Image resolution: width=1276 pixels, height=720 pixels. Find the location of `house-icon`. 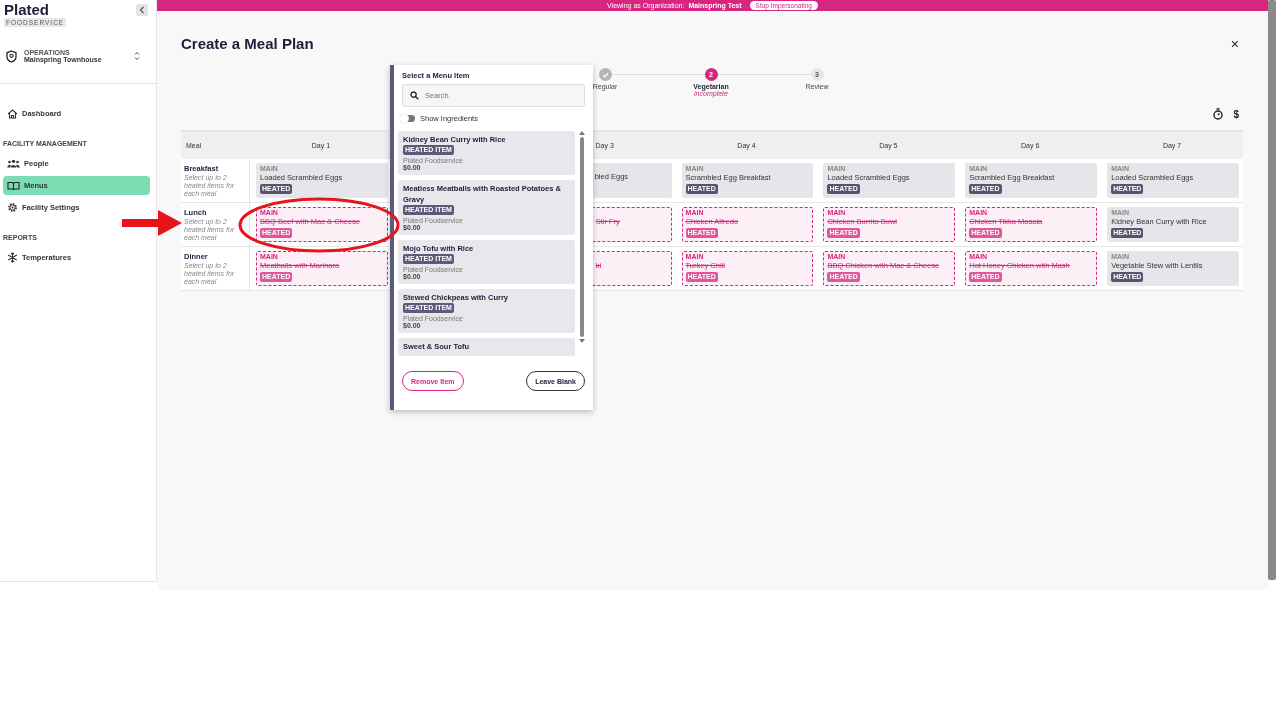

house-icon is located at coordinates (12, 113).